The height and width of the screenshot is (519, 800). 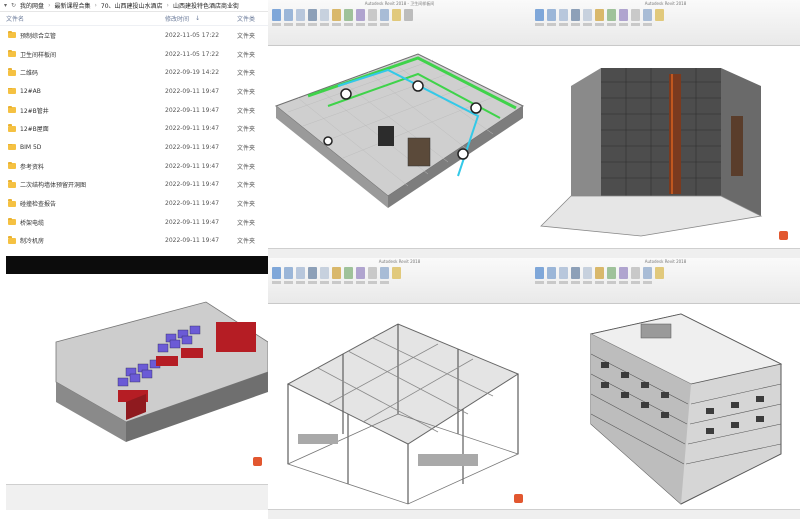 I want to click on file-name-label: 制冷机房, so click(x=32, y=242).